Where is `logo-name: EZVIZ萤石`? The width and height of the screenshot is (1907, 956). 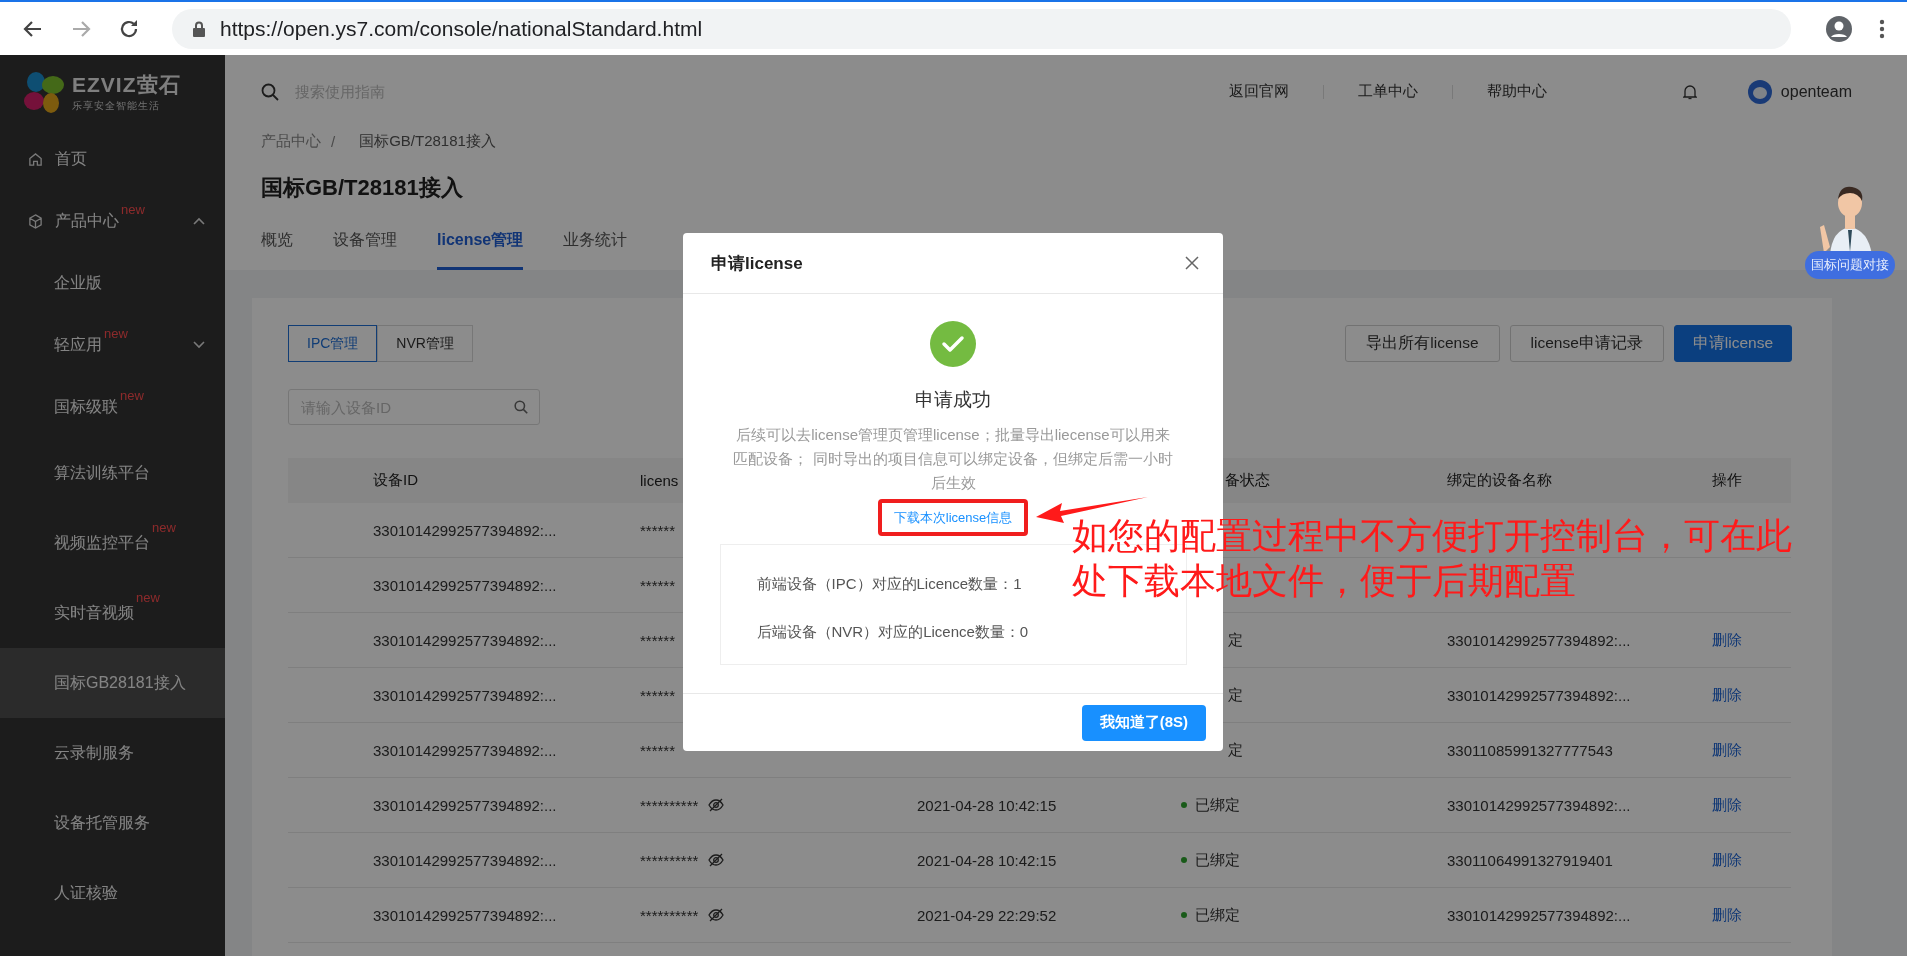
logo-name: EZVIZ萤石 is located at coordinates (126, 84).